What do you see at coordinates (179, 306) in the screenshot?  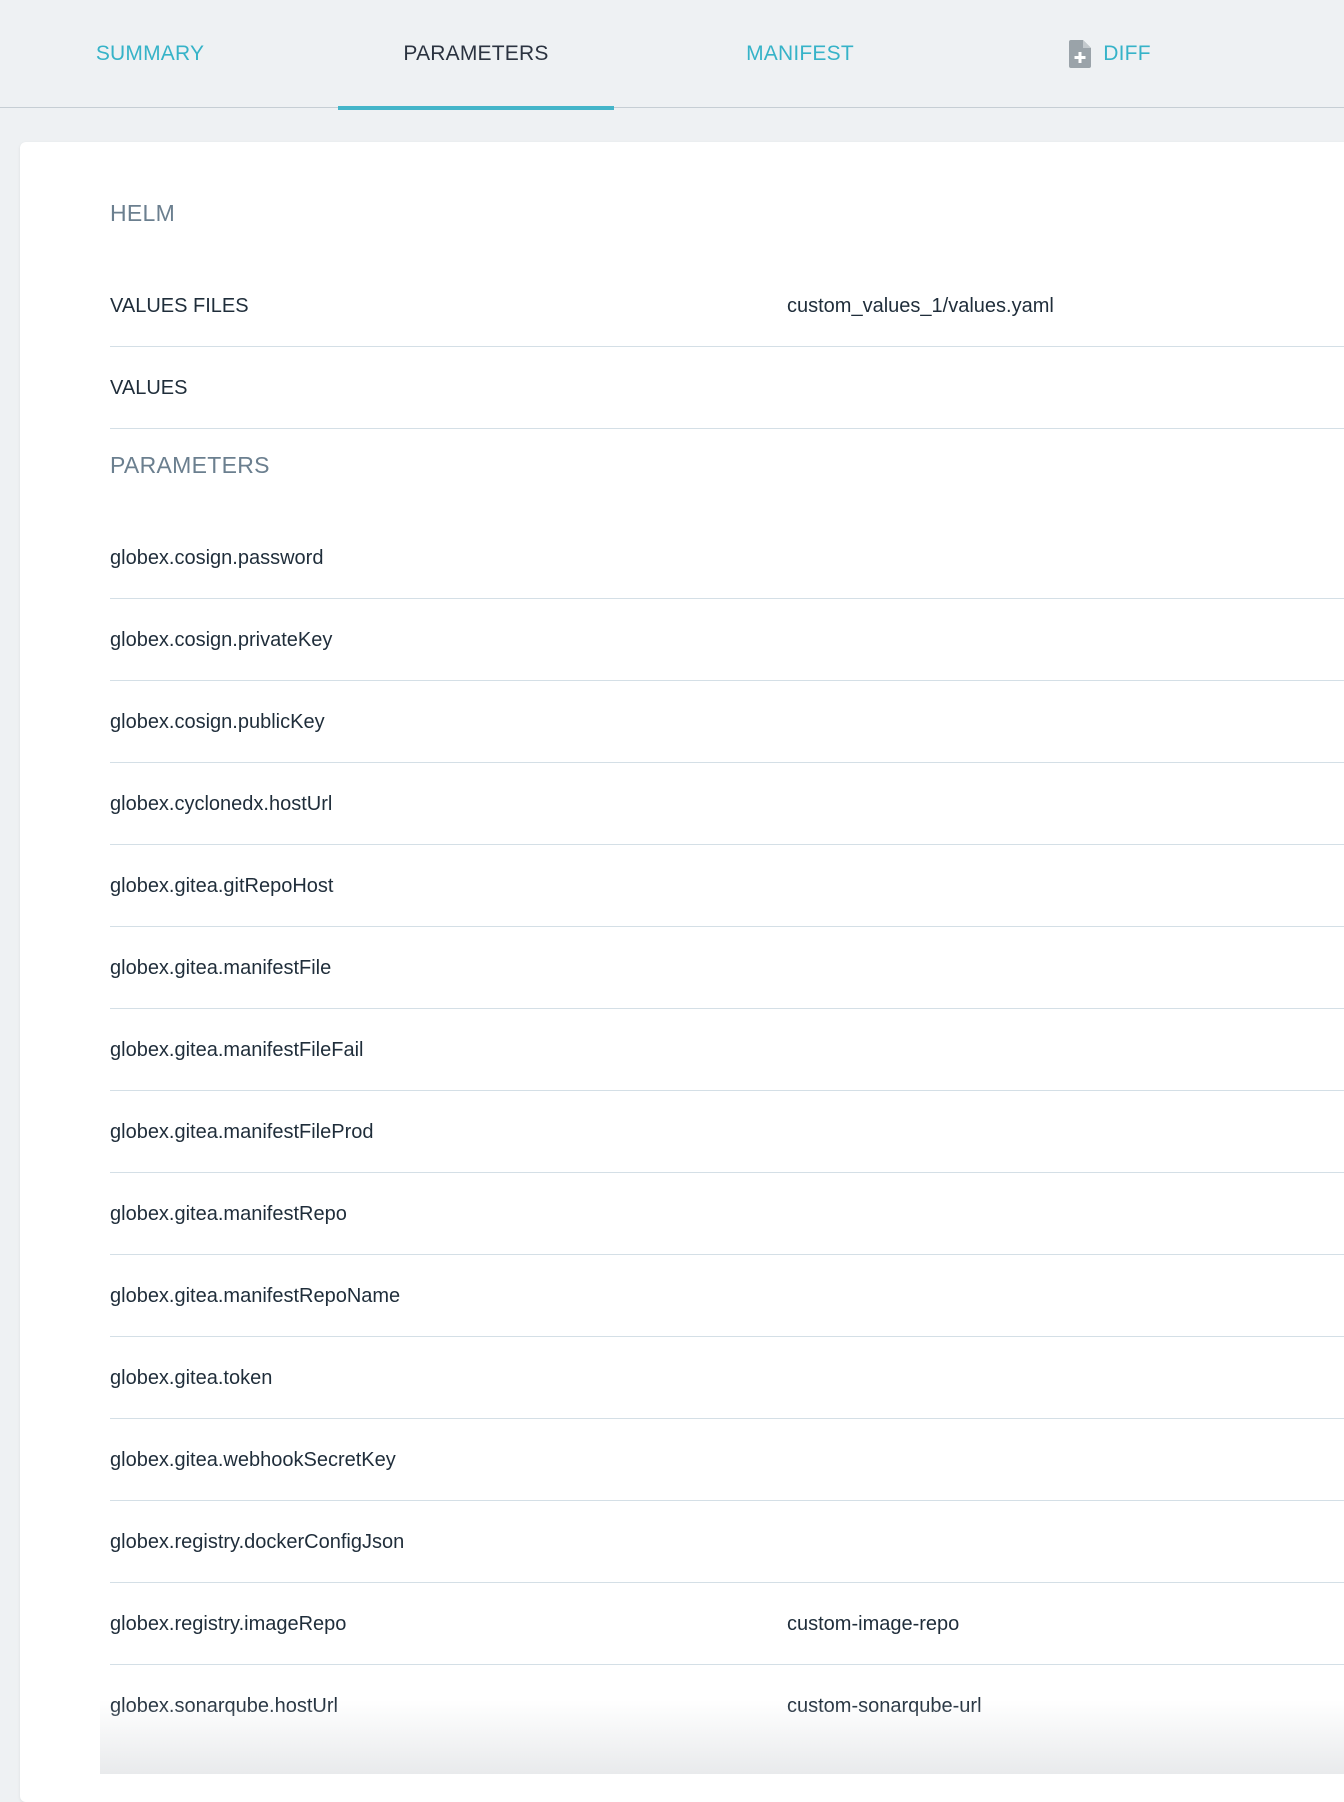 I see `row-key: VALUES FILES` at bounding box center [179, 306].